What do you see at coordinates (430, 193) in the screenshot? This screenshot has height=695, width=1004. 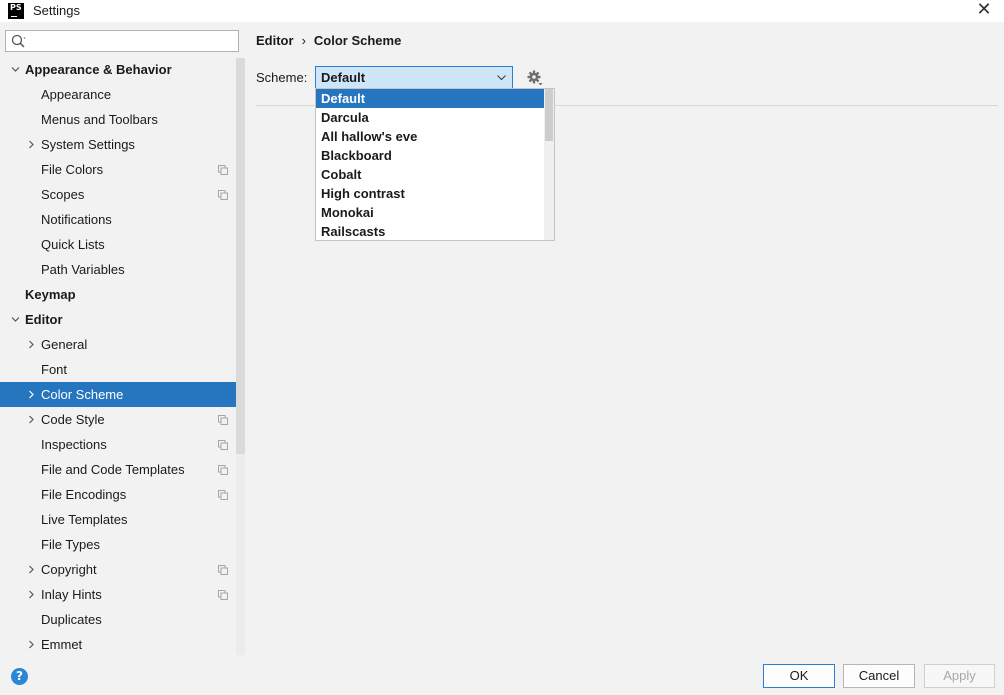 I see `scheme-option: High contrast` at bounding box center [430, 193].